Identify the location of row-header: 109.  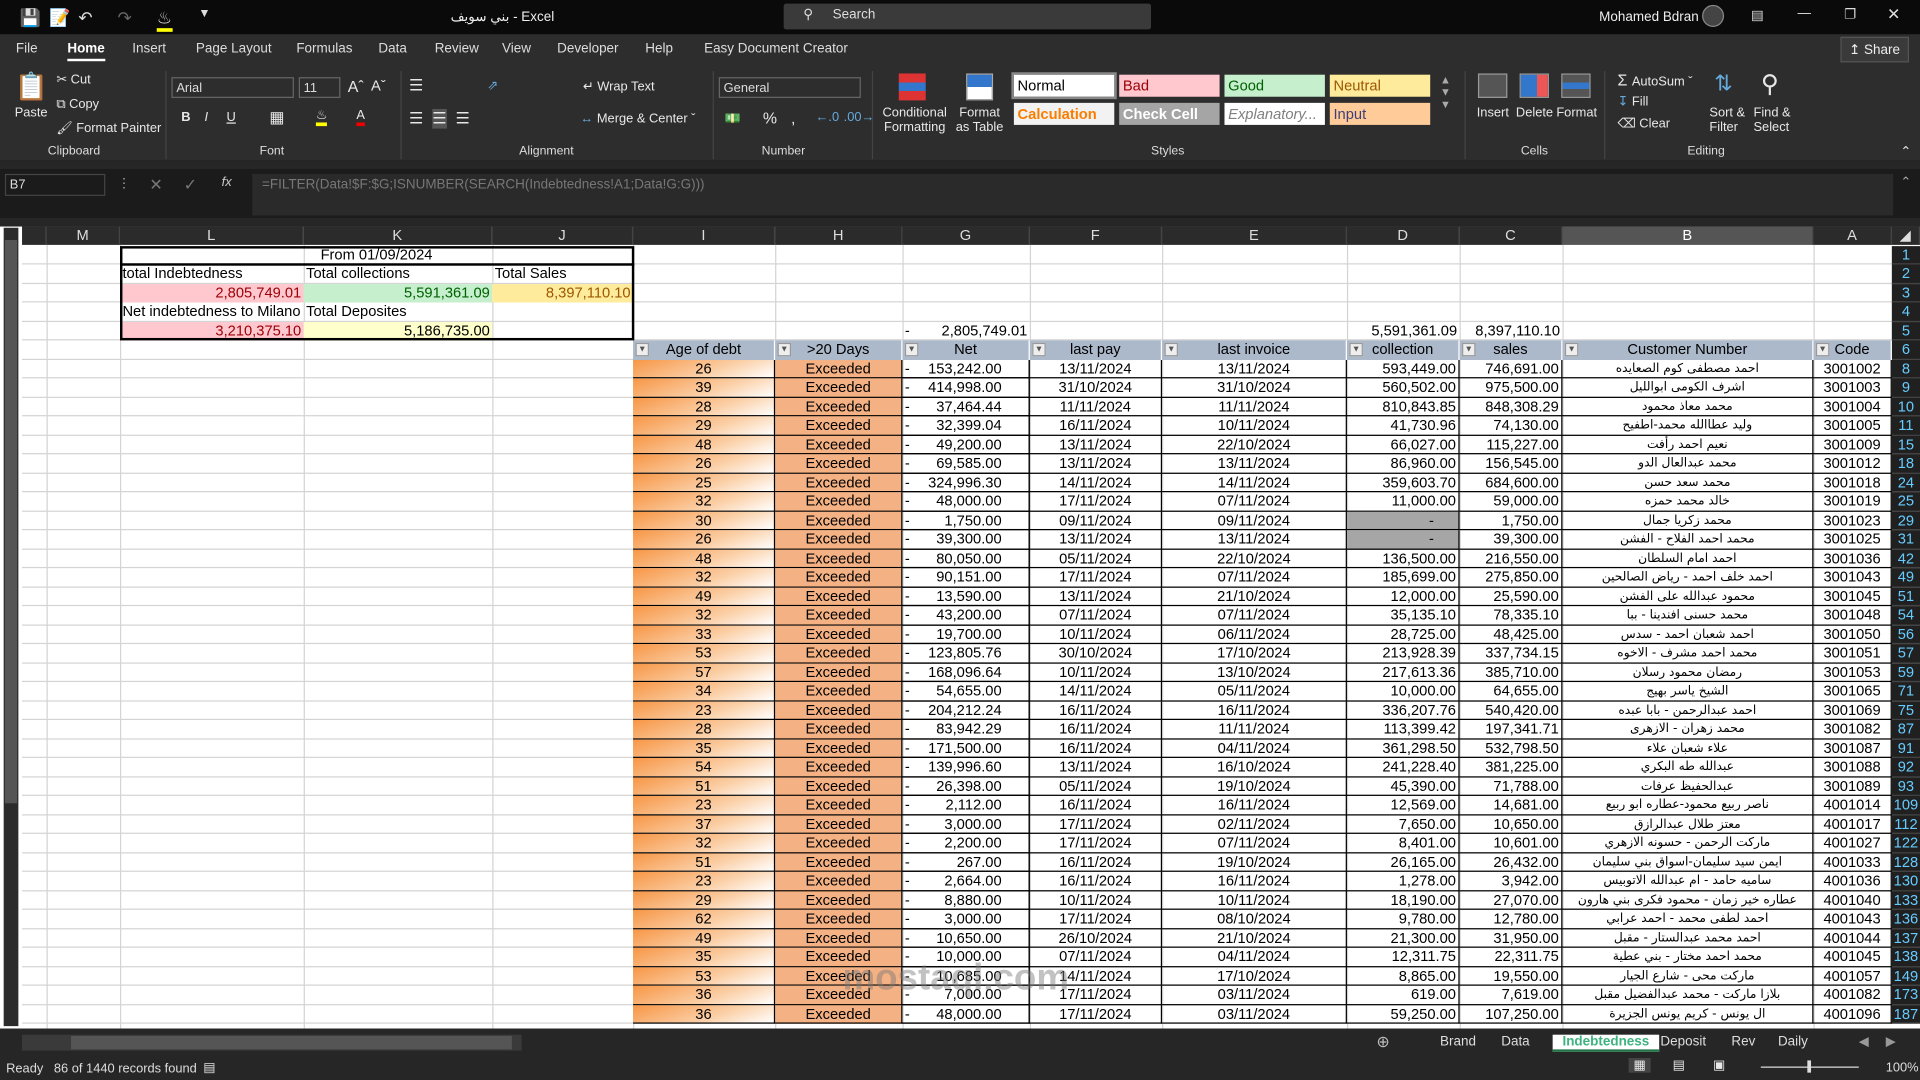
(1905, 806).